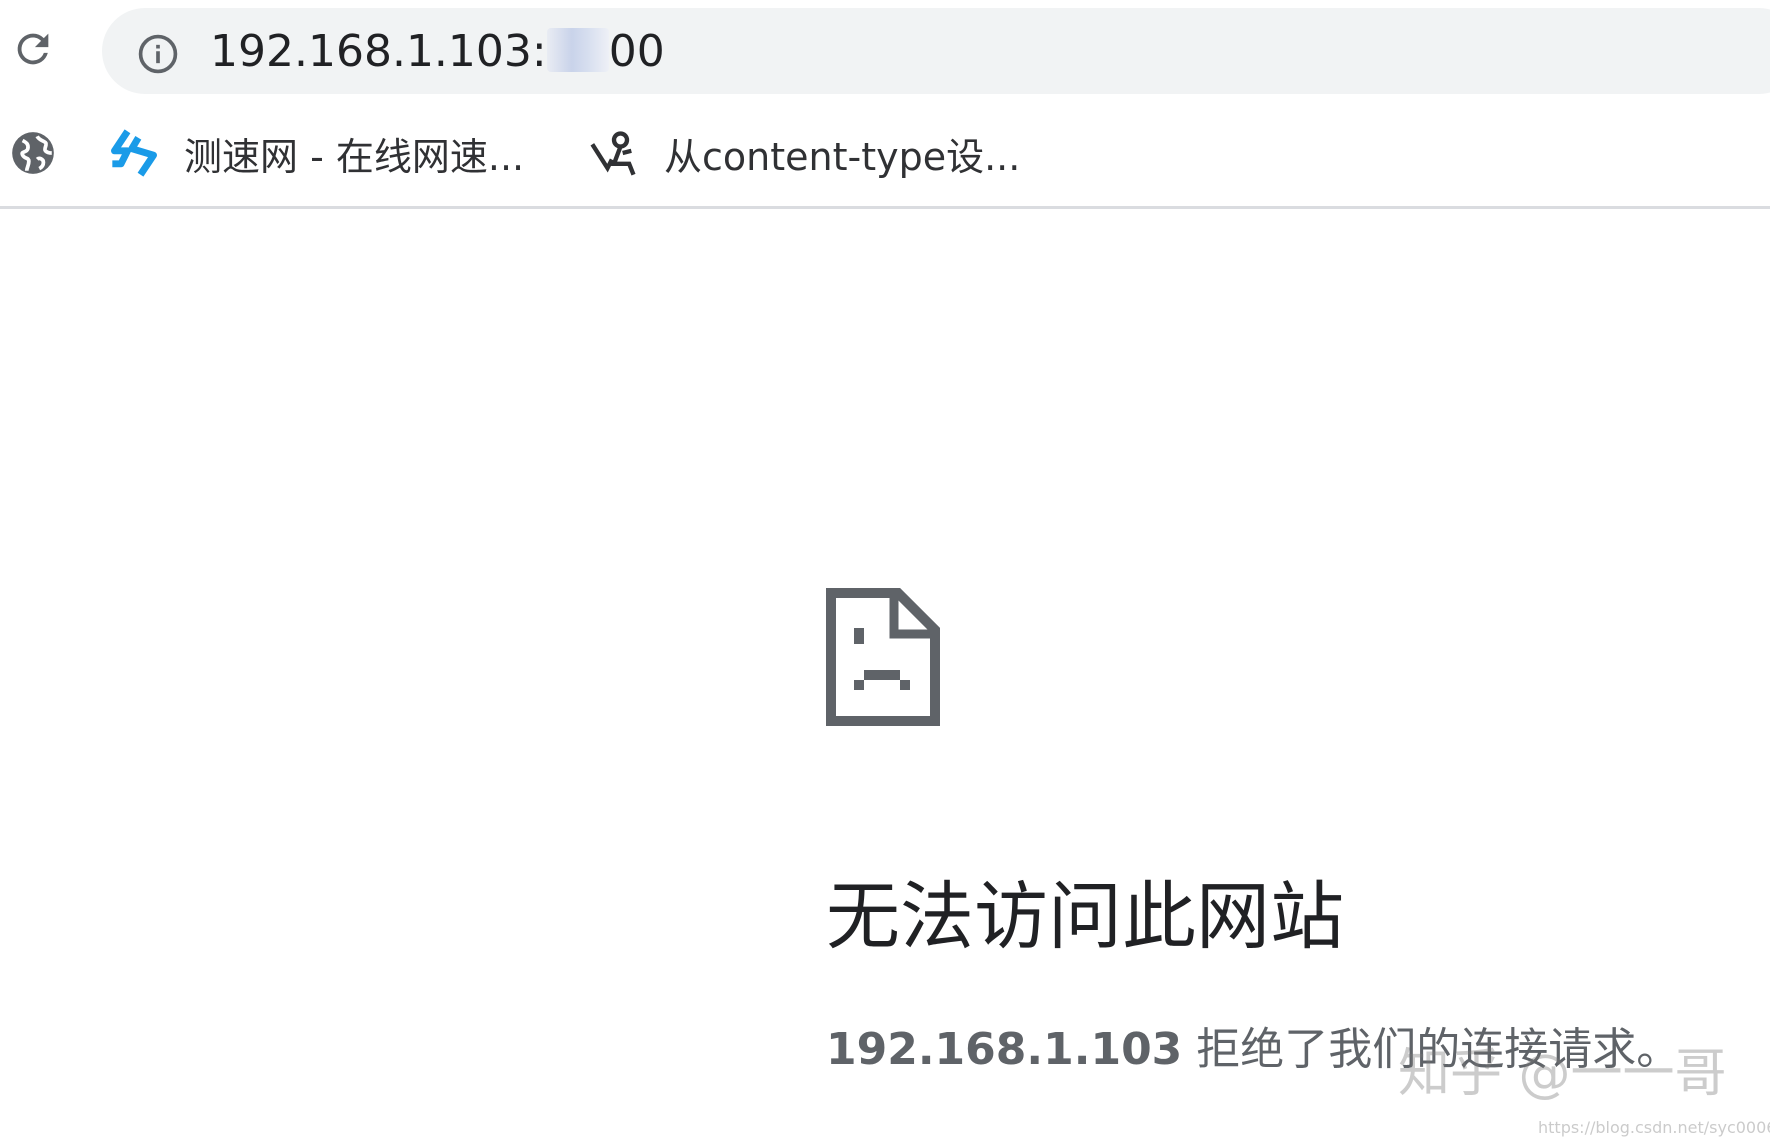 The height and width of the screenshot is (1148, 1770). What do you see at coordinates (1654, 1127) in the screenshot?
I see `watermark-url: https://blog.csdn.net/syc000666` at bounding box center [1654, 1127].